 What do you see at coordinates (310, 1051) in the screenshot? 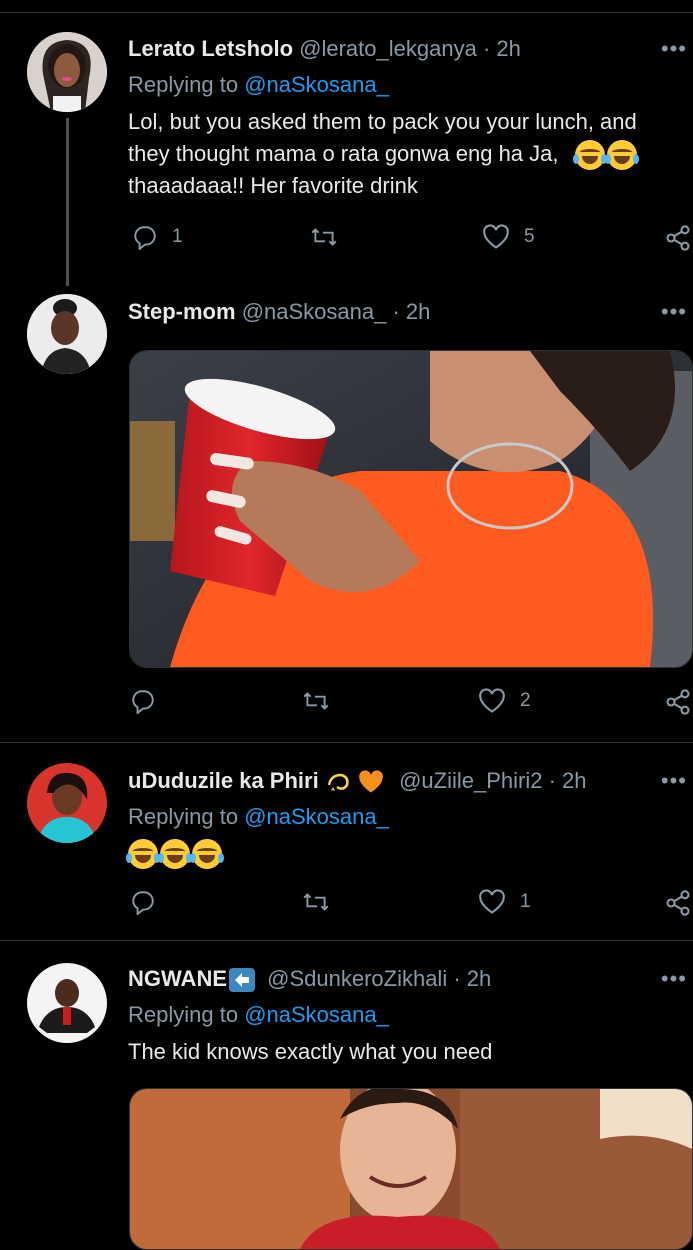
I see `tweet-text: The kid knows exactly what you need` at bounding box center [310, 1051].